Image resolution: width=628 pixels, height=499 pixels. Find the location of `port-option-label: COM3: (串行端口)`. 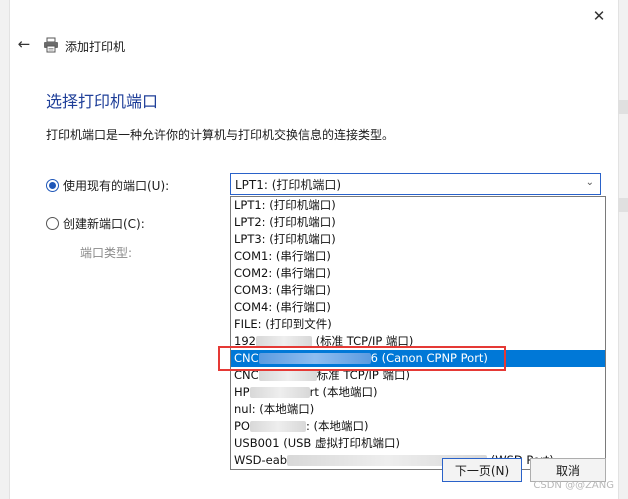

port-option-label: COM3: (串行端口) is located at coordinates (282, 290).